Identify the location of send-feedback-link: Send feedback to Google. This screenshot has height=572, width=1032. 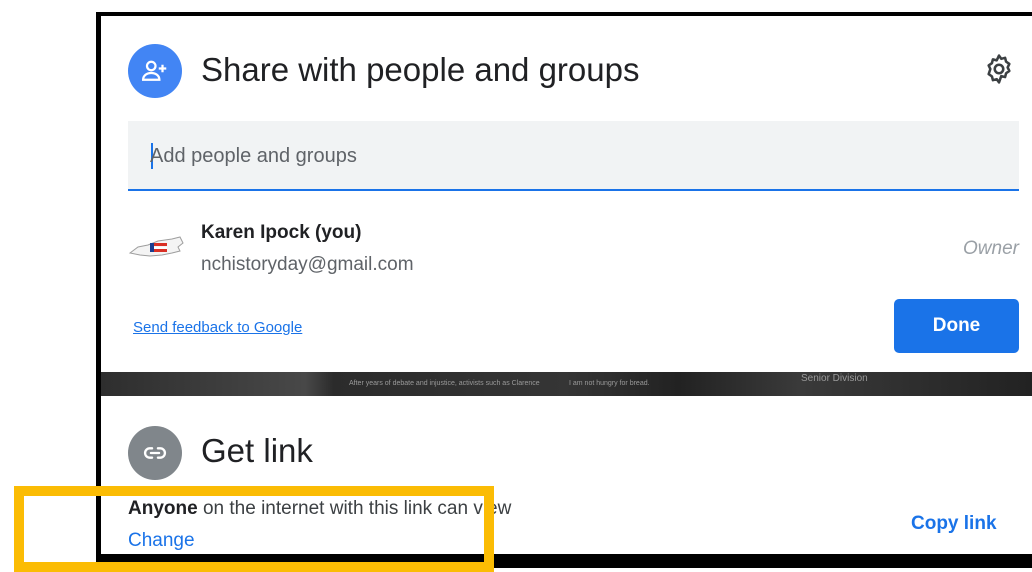
(217, 327).